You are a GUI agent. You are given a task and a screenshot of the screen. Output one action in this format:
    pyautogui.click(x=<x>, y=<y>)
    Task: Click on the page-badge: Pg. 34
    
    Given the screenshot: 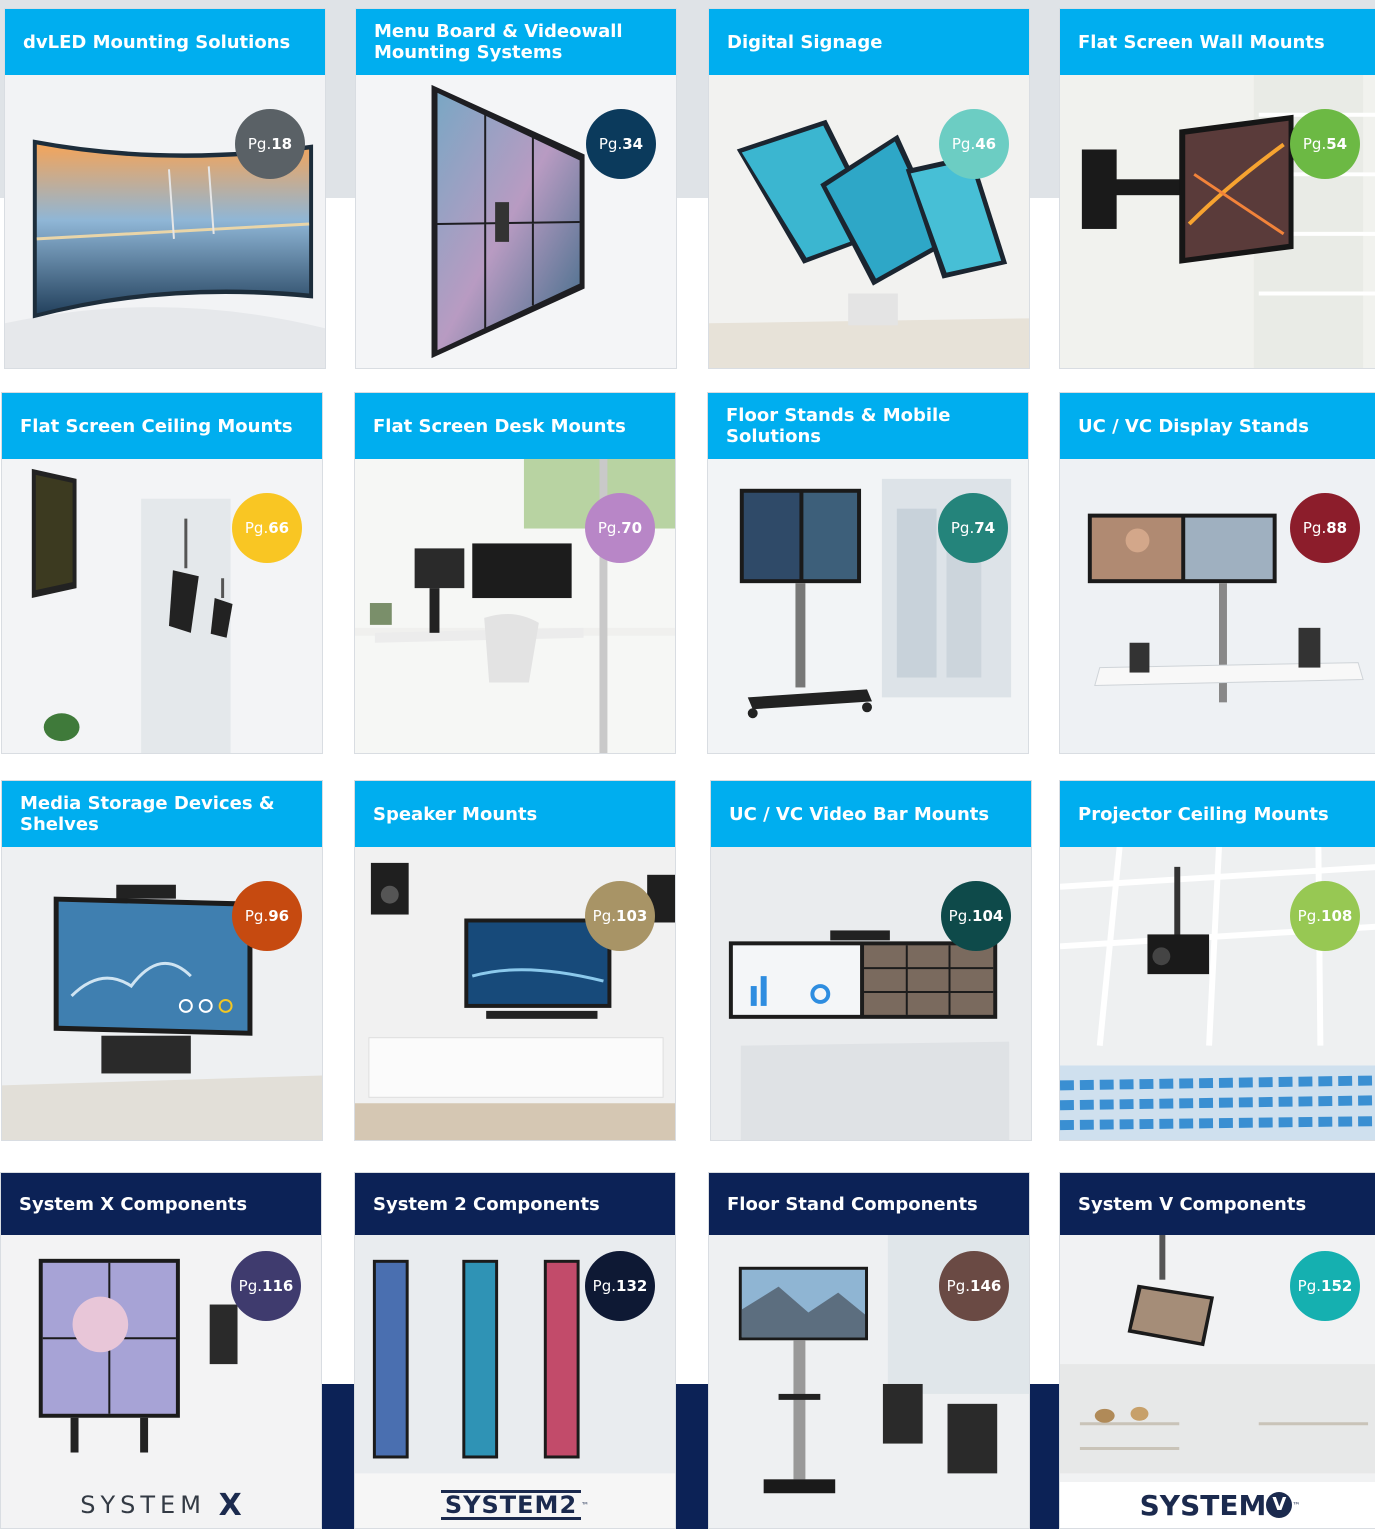 What is the action you would take?
    pyautogui.click(x=621, y=144)
    